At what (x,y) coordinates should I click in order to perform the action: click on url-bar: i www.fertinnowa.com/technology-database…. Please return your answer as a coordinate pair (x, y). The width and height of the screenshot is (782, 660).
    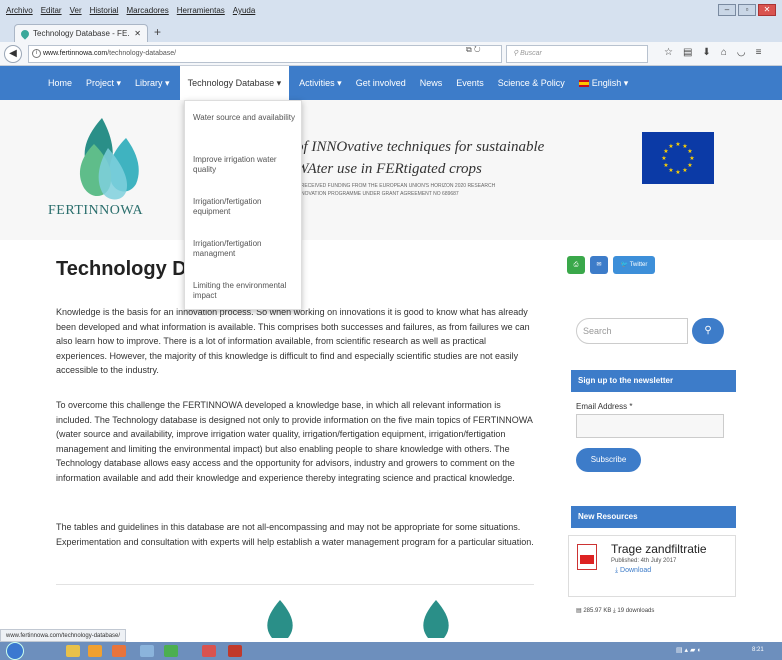
    Looking at the image, I should click on (265, 54).